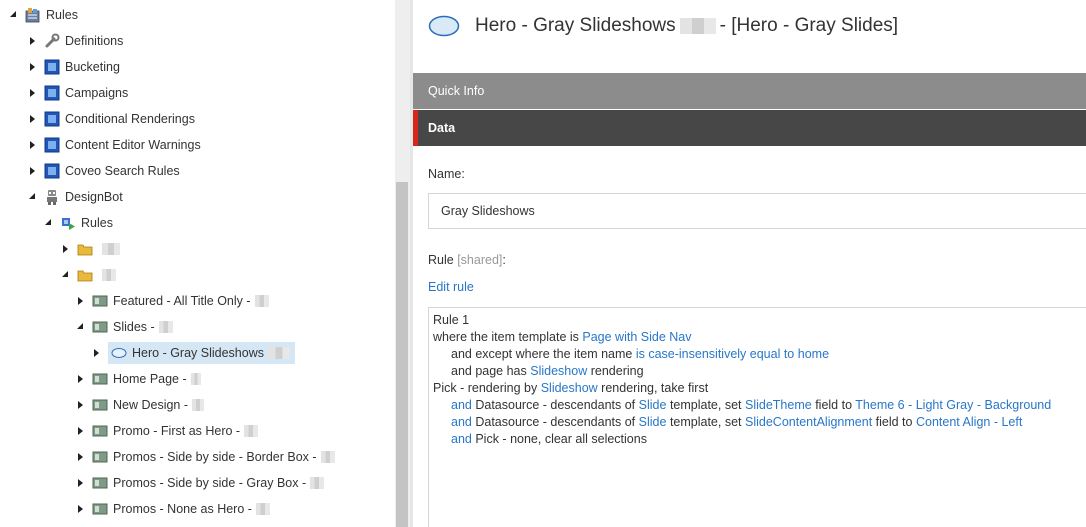  I want to click on tree-item-new-design: New Design -, so click(140, 405).